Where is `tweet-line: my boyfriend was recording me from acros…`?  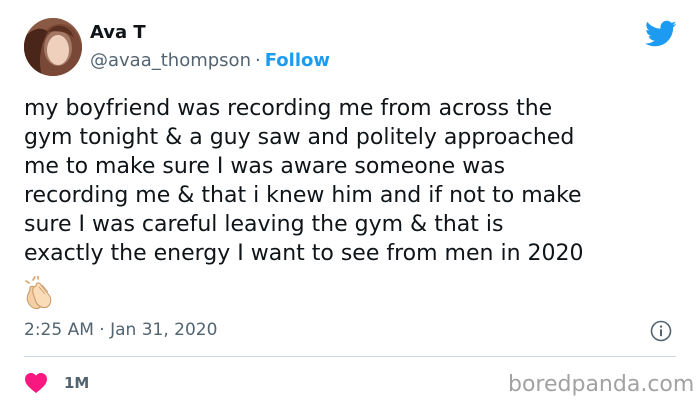
tweet-line: my boyfriend was recording me from acros… is located at coordinates (288, 108).